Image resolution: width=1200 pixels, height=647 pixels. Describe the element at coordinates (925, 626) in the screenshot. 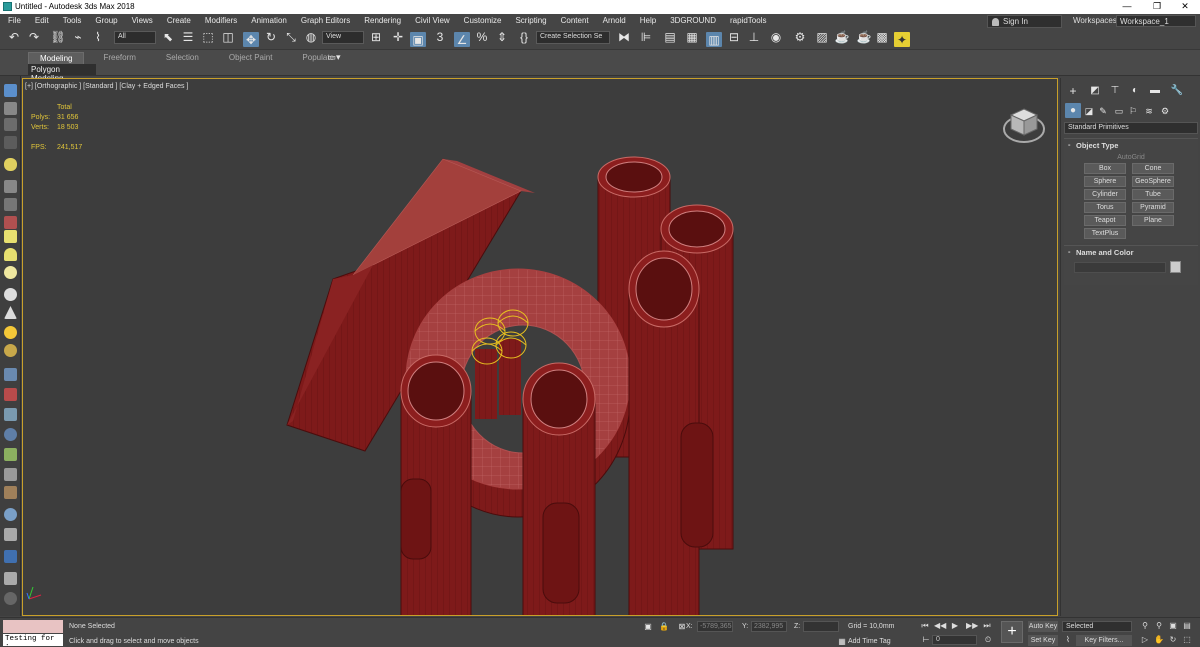

I see `goto-start-icon: ⏮` at that location.